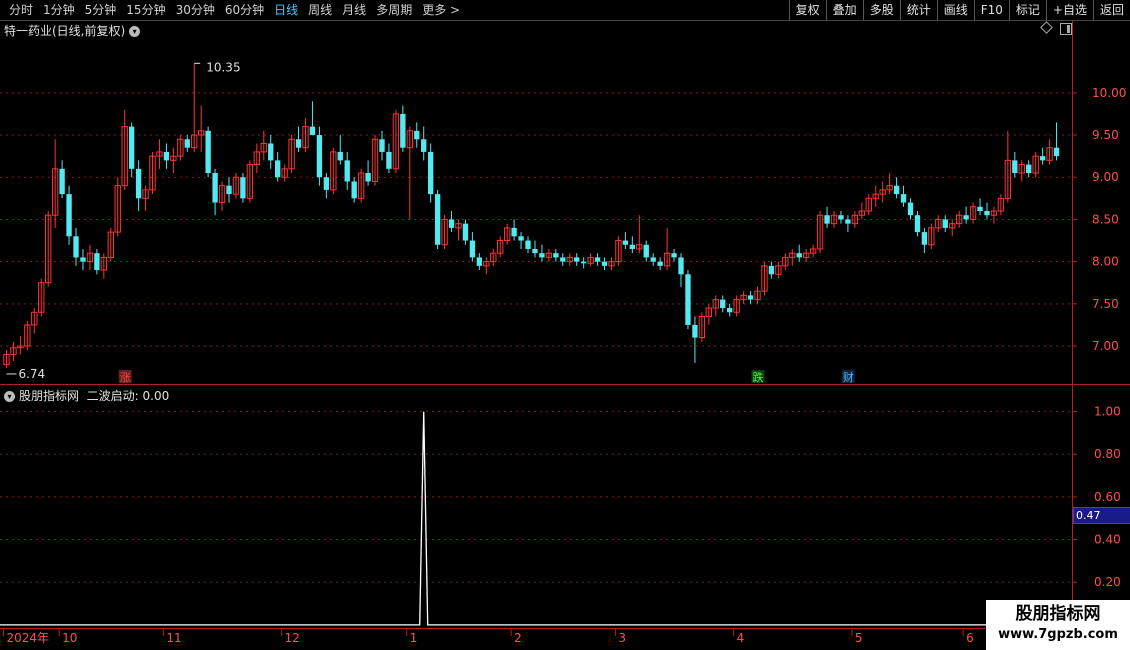 This screenshot has height=650, width=1130. Describe the element at coordinates (848, 377) in the screenshot. I see `event-marker: 财` at that location.